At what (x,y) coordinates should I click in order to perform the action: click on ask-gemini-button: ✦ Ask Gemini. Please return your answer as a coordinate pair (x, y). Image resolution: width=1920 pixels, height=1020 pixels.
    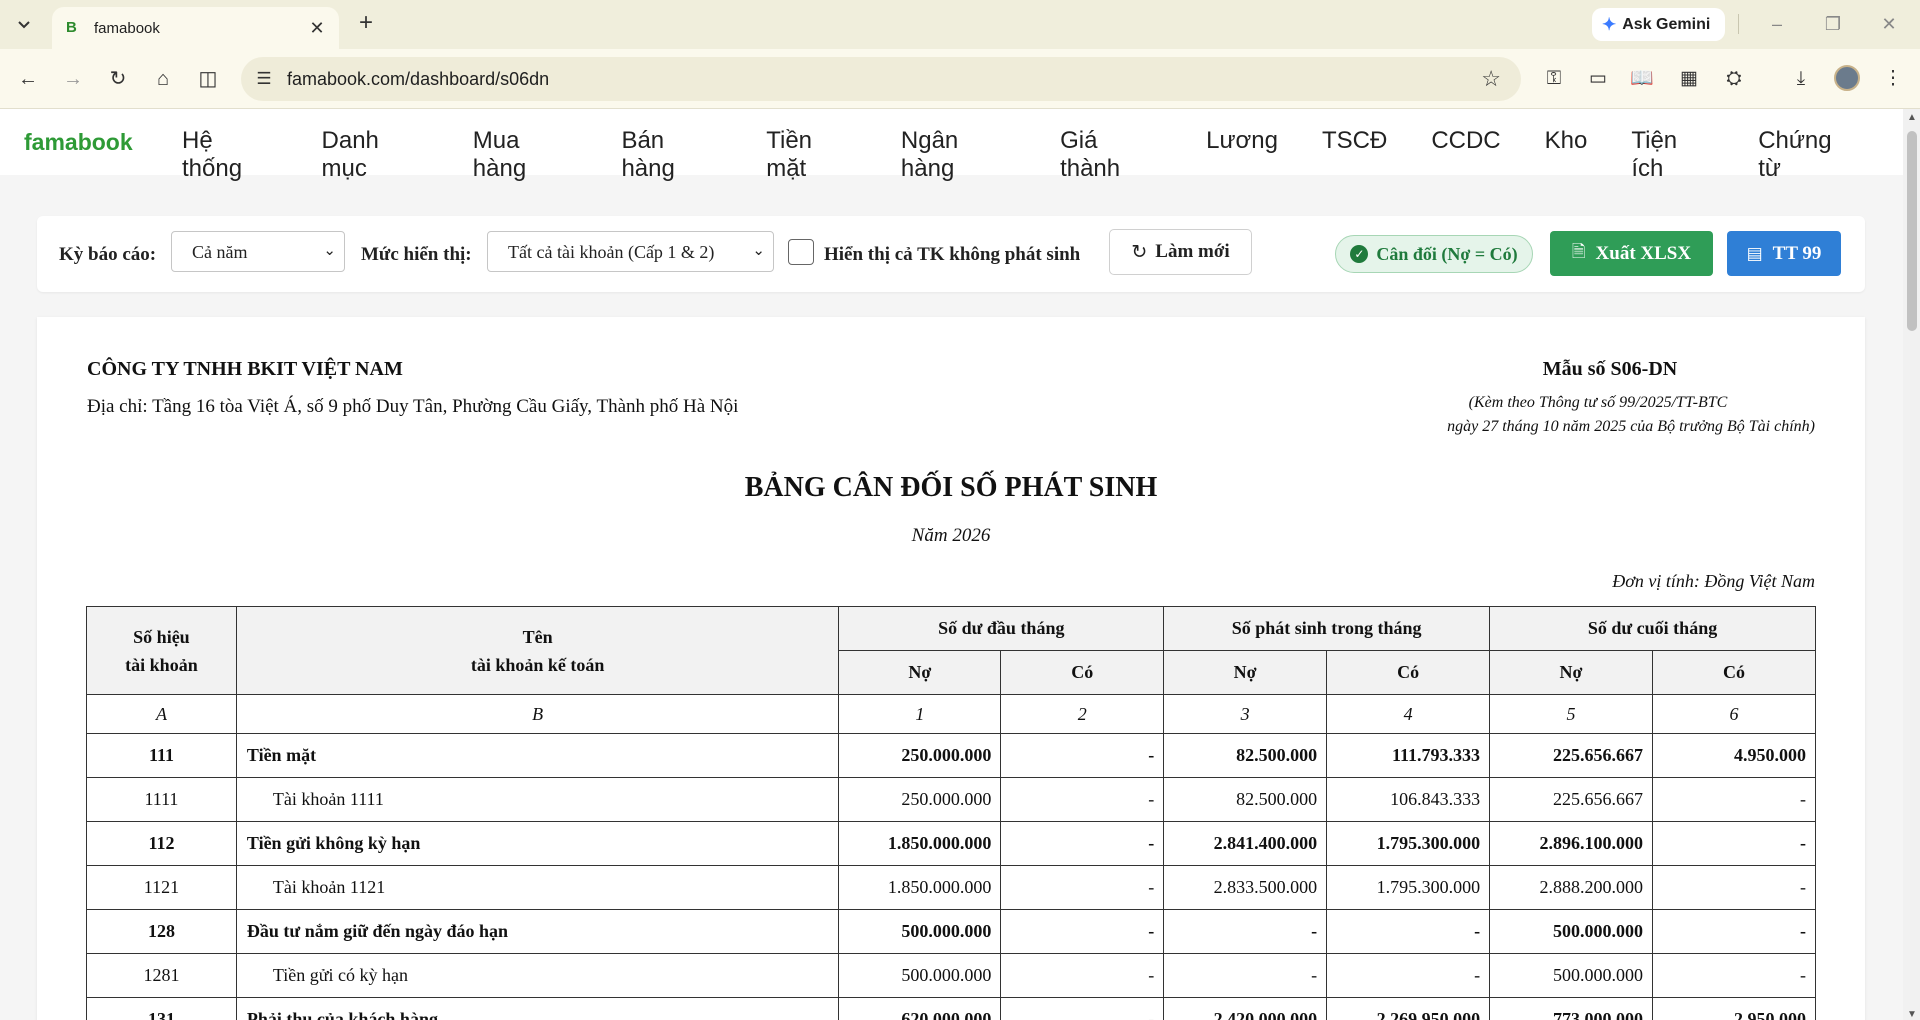
    Looking at the image, I should click on (1658, 24).